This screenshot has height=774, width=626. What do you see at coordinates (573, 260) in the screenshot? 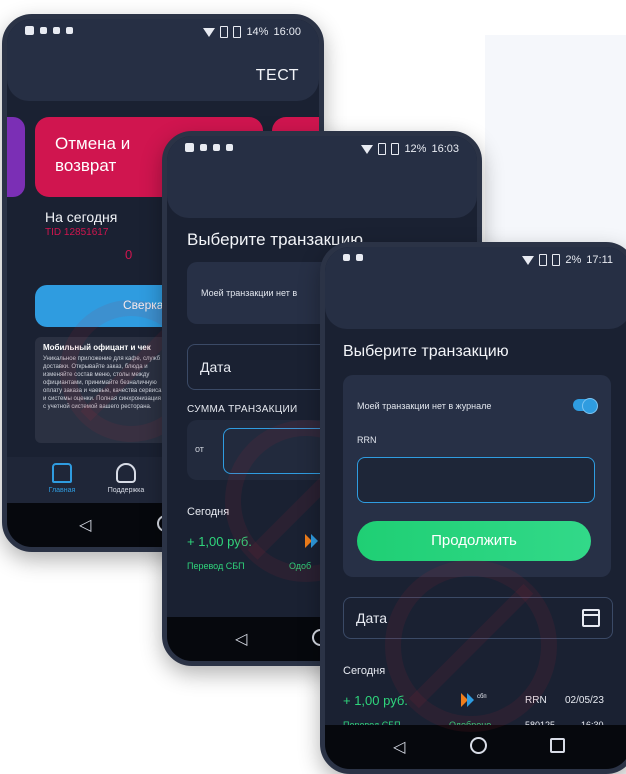
I see `battery-percent: 2%` at bounding box center [573, 260].